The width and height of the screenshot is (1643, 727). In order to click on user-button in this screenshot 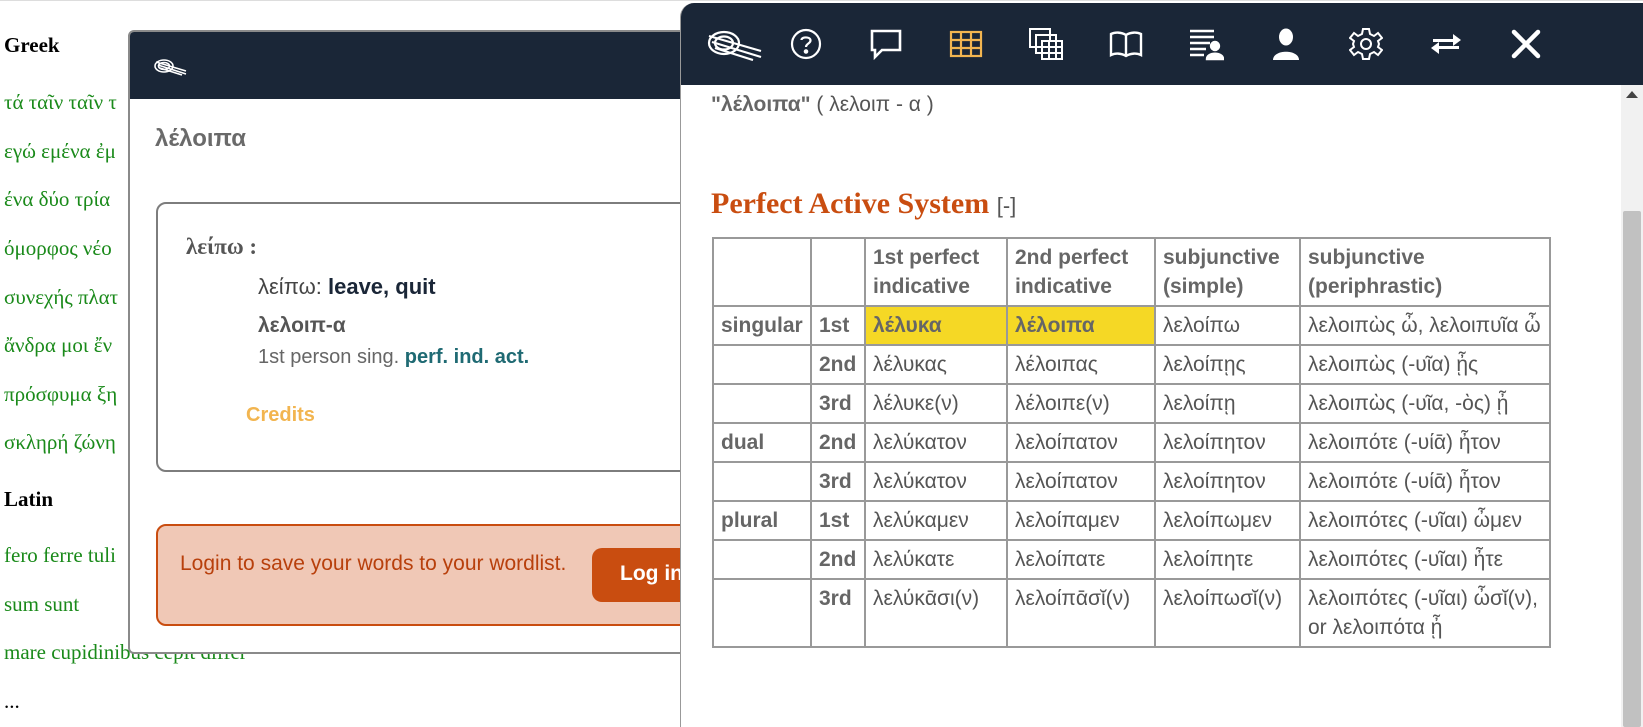, I will do `click(1286, 44)`.